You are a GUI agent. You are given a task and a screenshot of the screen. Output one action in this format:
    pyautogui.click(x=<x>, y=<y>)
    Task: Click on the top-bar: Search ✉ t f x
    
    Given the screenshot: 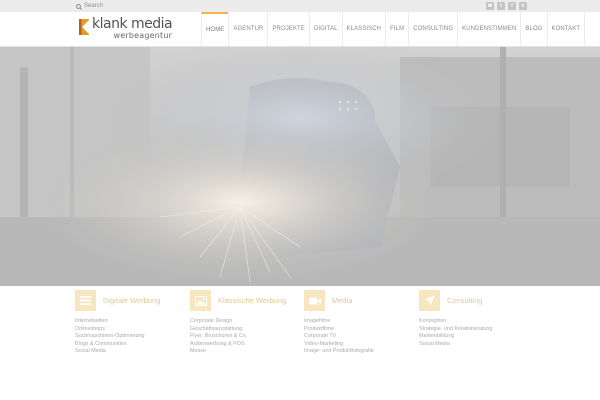 What is the action you would take?
    pyautogui.click(x=300, y=6)
    